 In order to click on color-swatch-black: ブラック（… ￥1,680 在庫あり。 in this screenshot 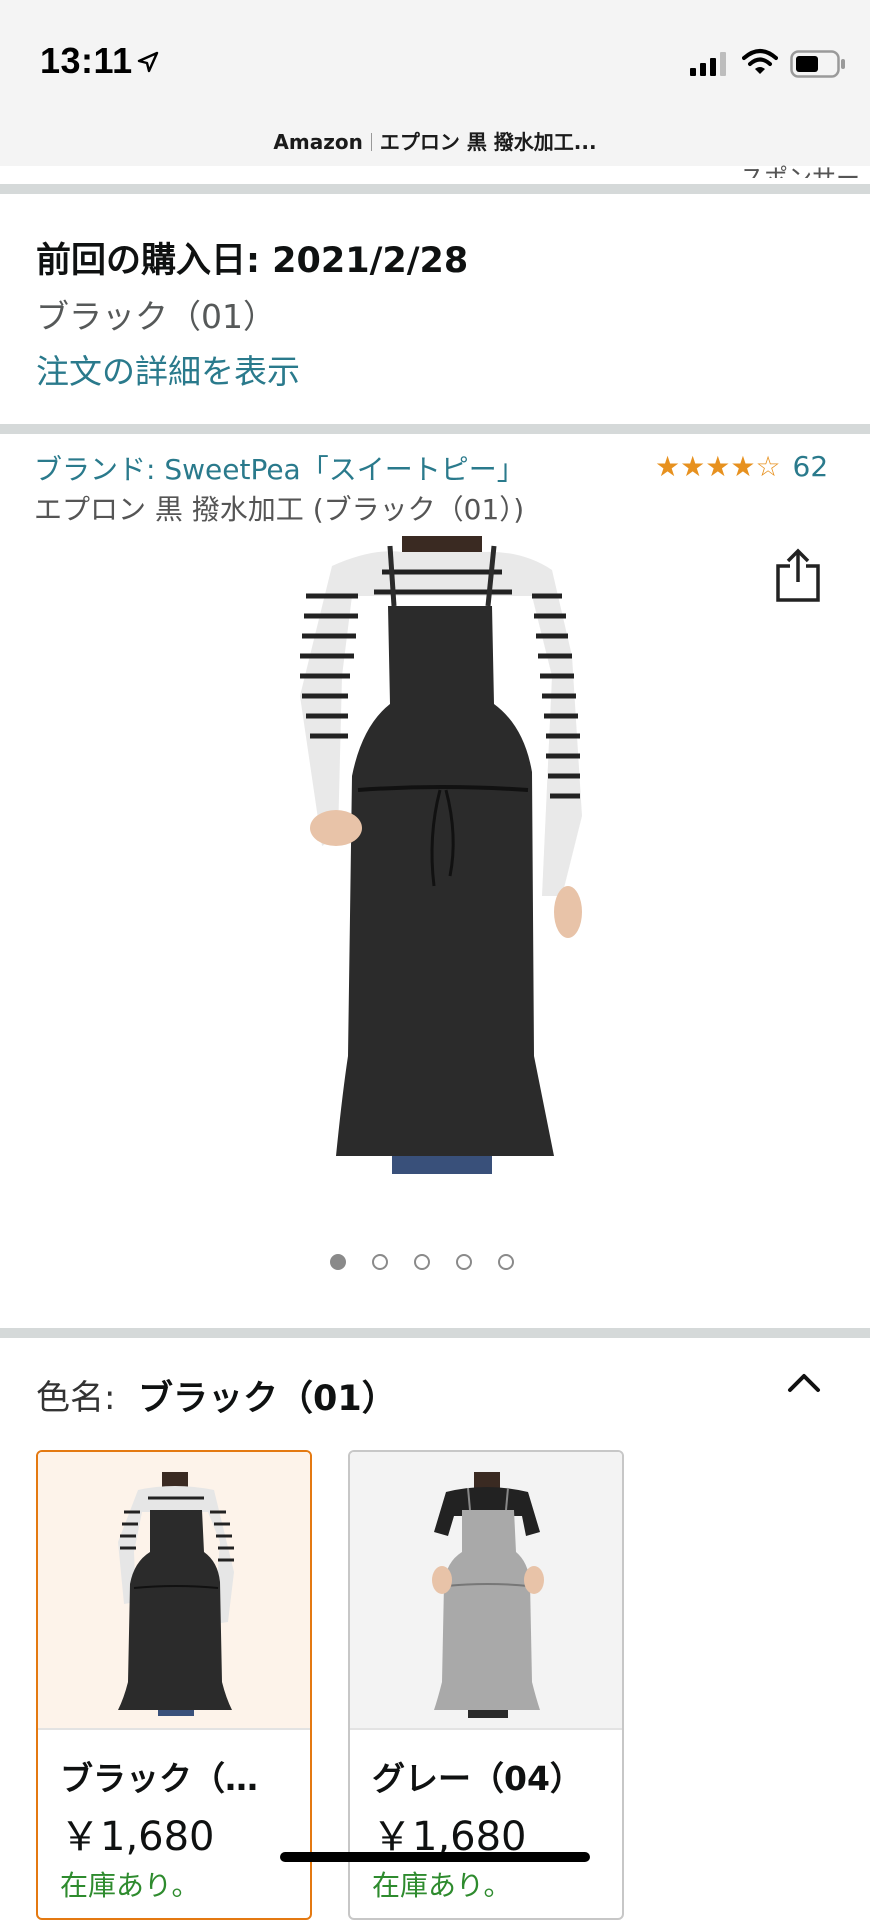, I will do `click(174, 1685)`.